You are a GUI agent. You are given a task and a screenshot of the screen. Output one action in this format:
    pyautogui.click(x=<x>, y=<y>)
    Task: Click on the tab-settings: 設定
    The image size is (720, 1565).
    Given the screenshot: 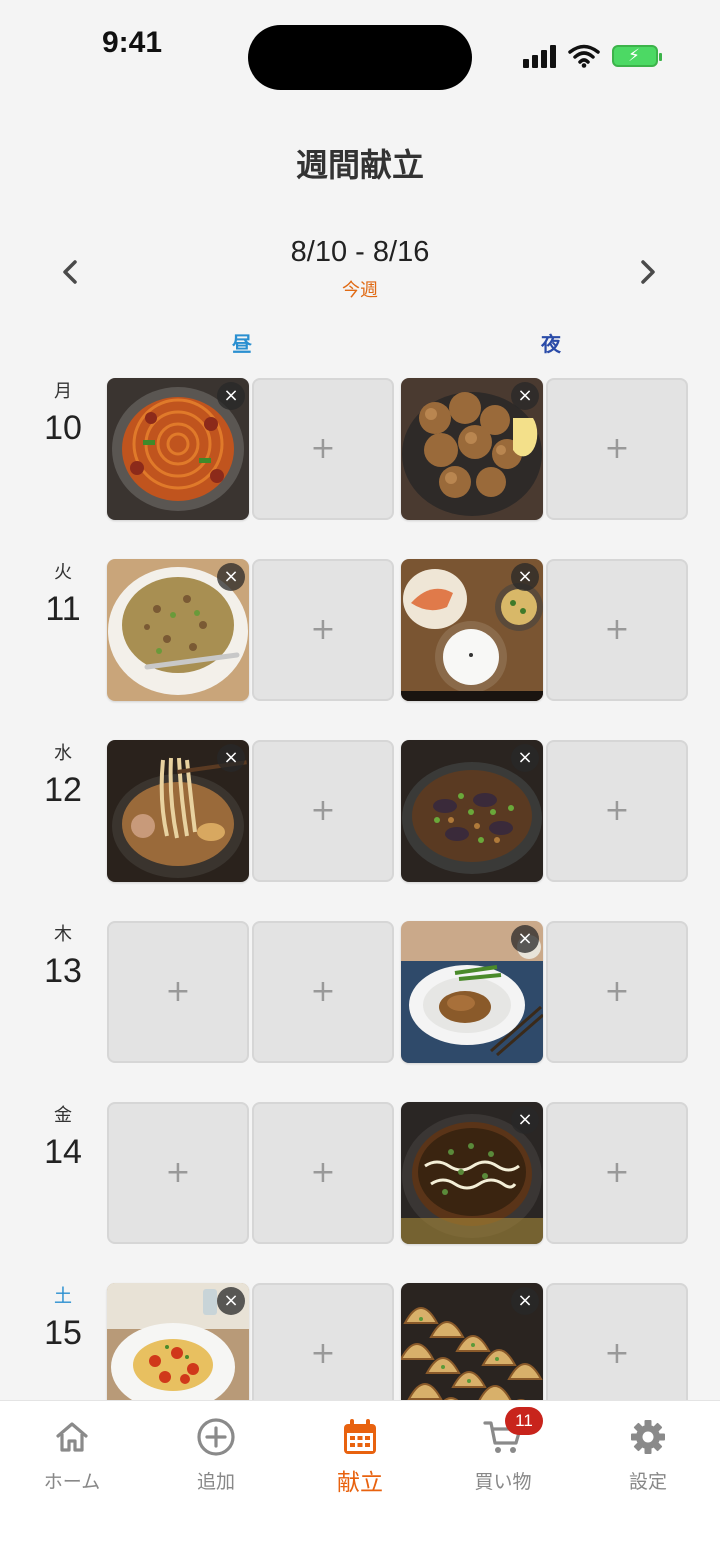 What is the action you would take?
    pyautogui.click(x=648, y=1454)
    